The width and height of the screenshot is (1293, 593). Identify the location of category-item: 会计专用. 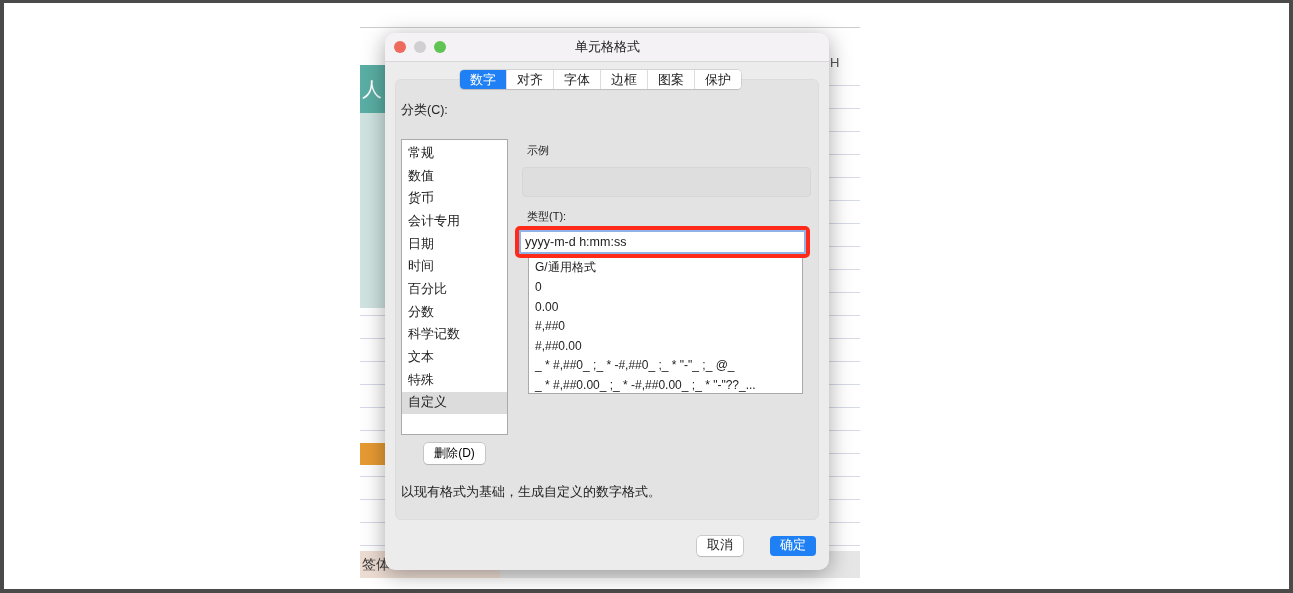
(454, 221).